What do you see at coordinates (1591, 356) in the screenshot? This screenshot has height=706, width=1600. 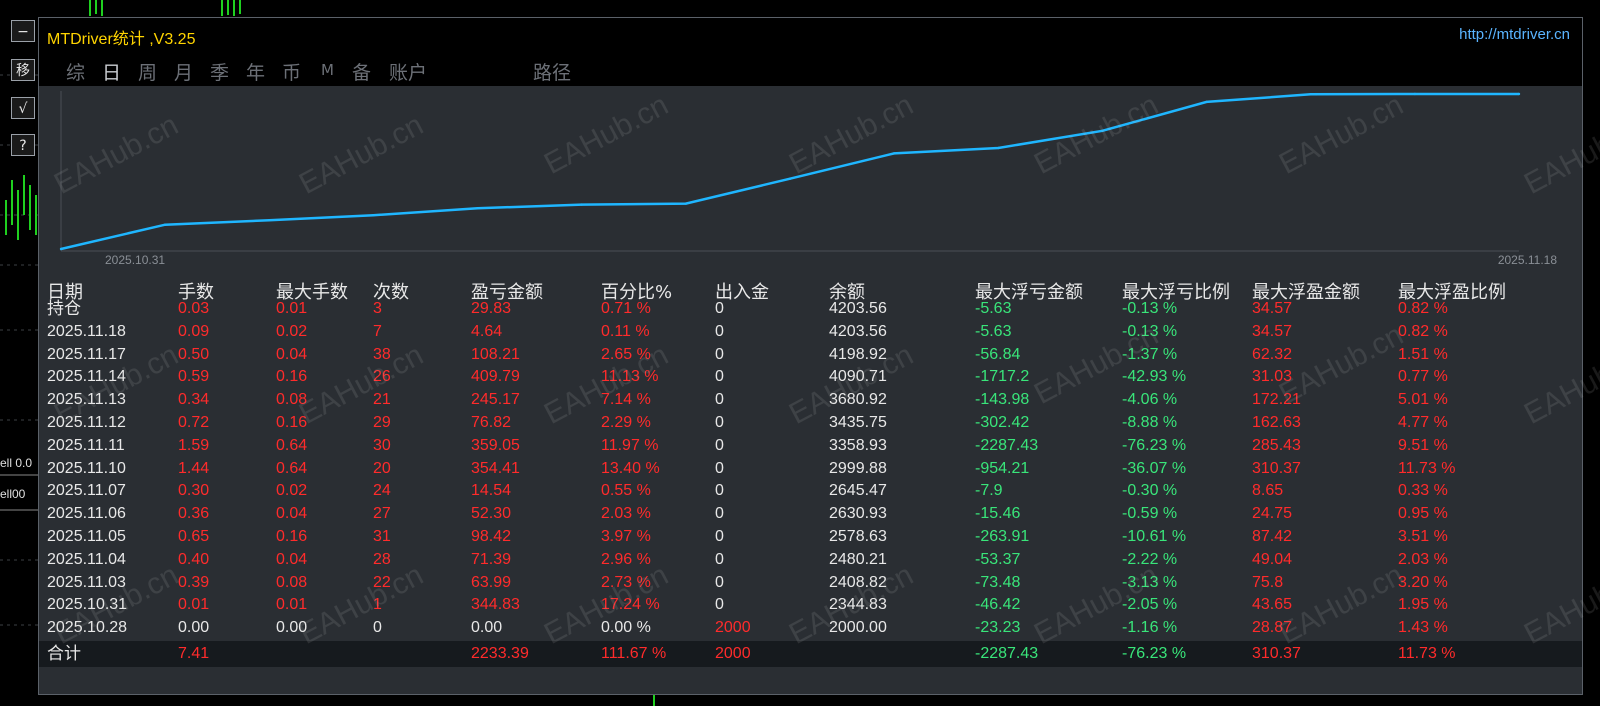 I see `right-scroll-area` at bounding box center [1591, 356].